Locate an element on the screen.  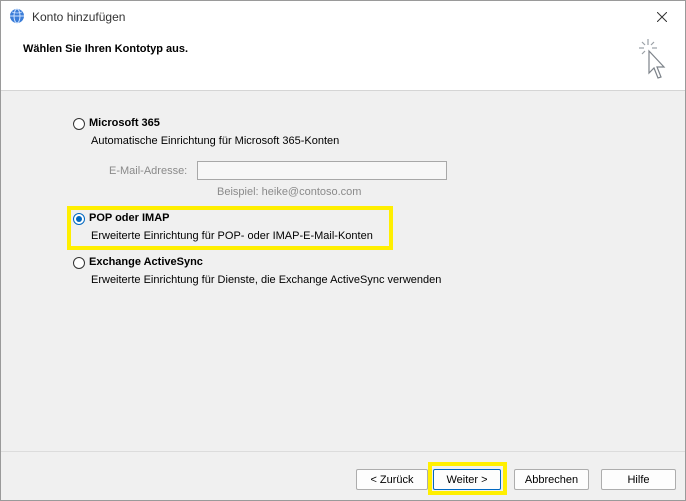
close-icon is located at coordinates (662, 17).